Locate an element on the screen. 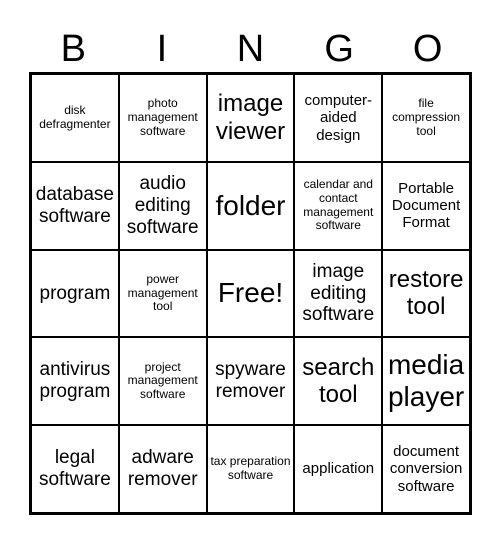 Image resolution: width=501 pixels, height=544 pixels. bingo-cell: folder is located at coordinates (250, 205).